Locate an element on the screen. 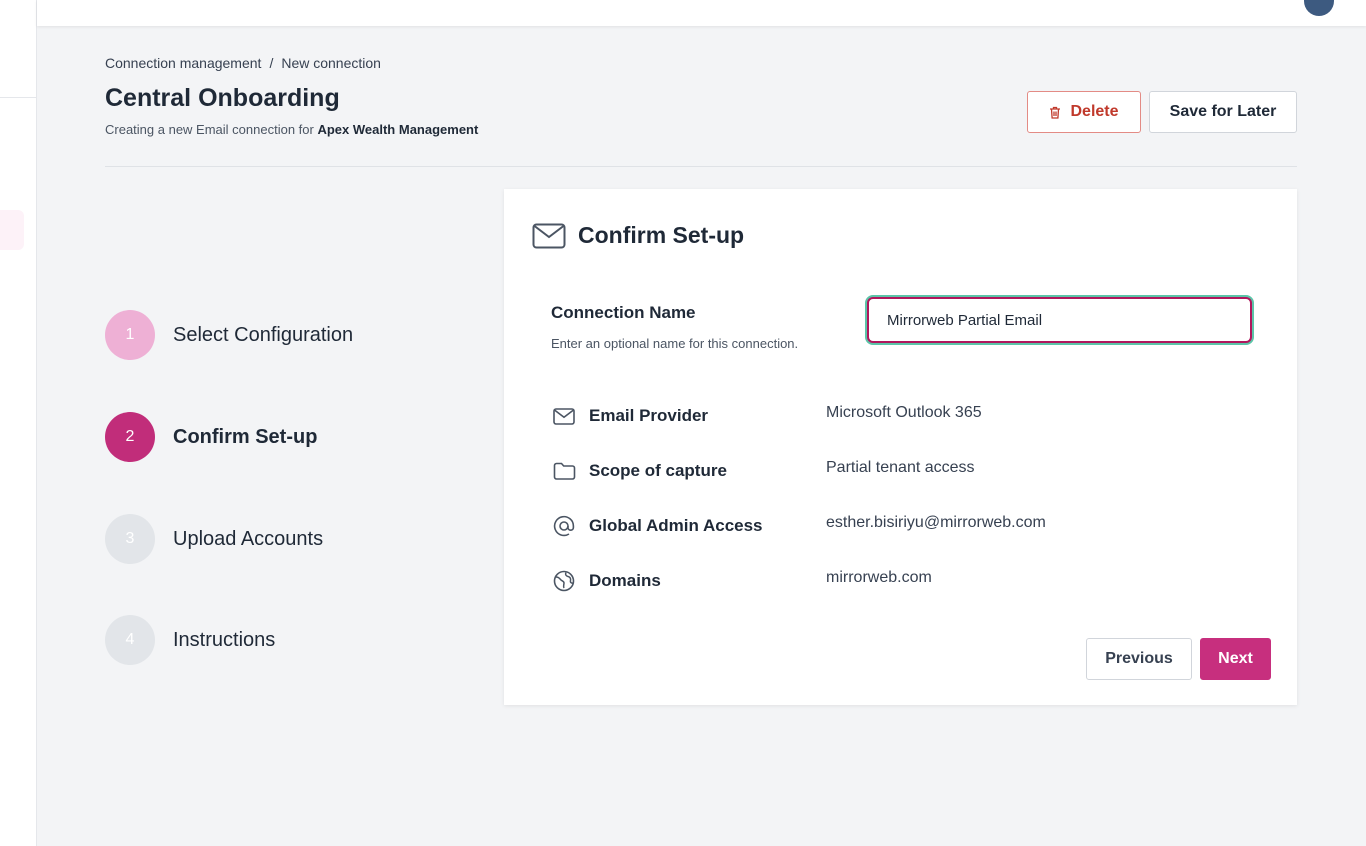 This screenshot has height=846, width=1366. step-select-configuration: 1 Select Configuration is located at coordinates (229, 335).